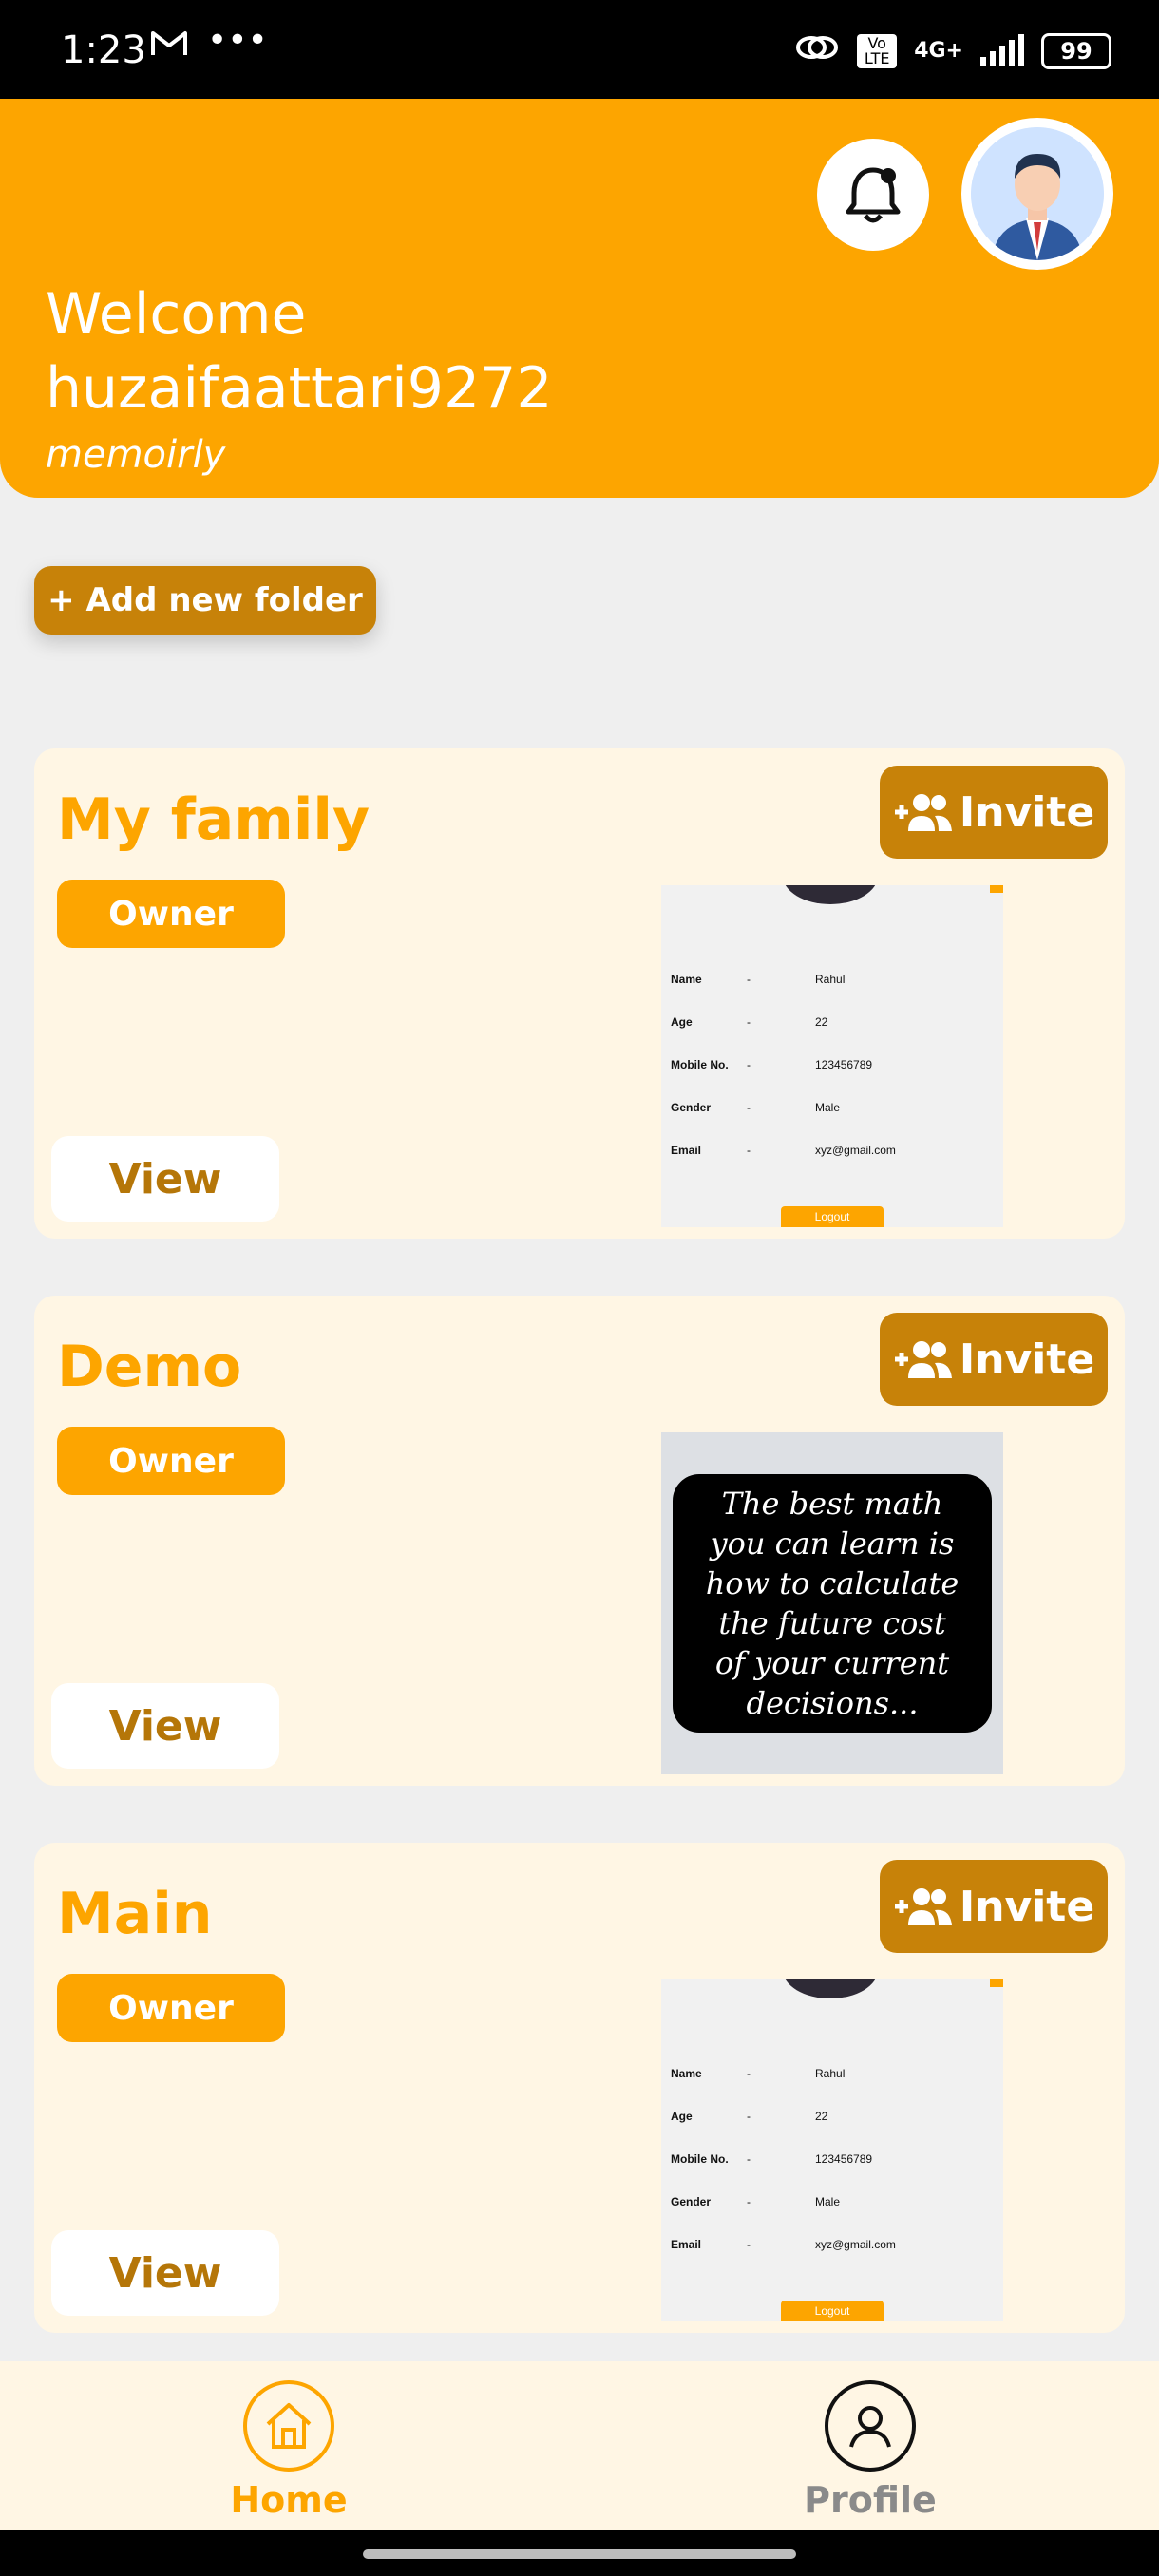  I want to click on folder-title: Main, so click(135, 1914).